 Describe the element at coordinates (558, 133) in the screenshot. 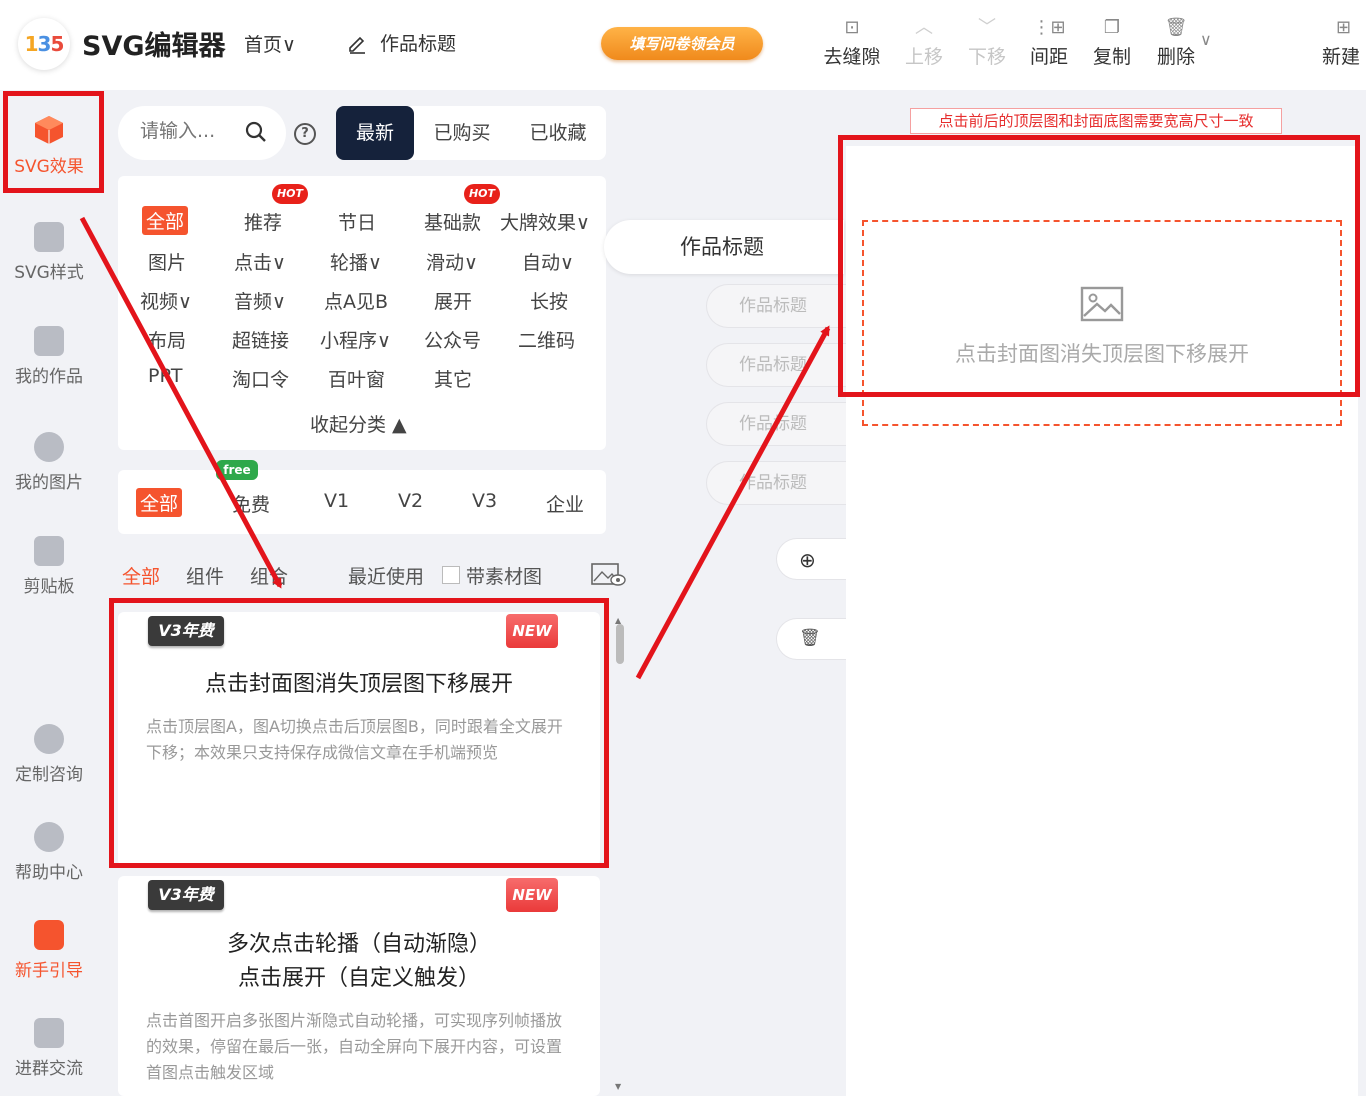

I see `tab-favorited: 已收藏` at that location.